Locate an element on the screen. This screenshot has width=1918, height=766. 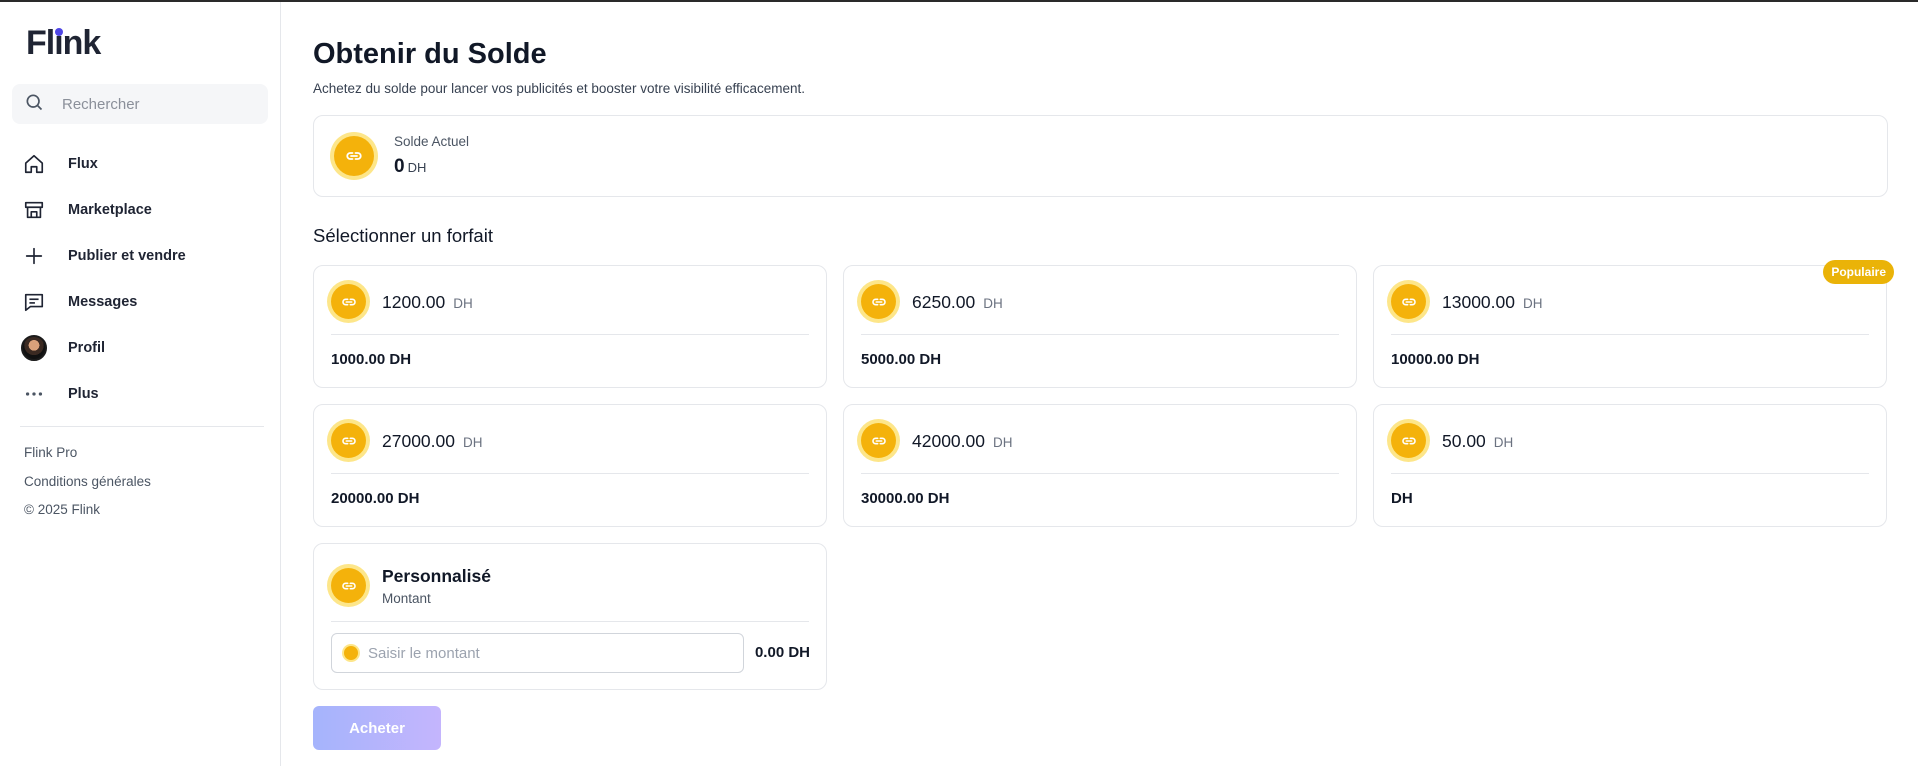
plan-card: 6250.00 DH 5000.00 DH is located at coordinates (1100, 326).